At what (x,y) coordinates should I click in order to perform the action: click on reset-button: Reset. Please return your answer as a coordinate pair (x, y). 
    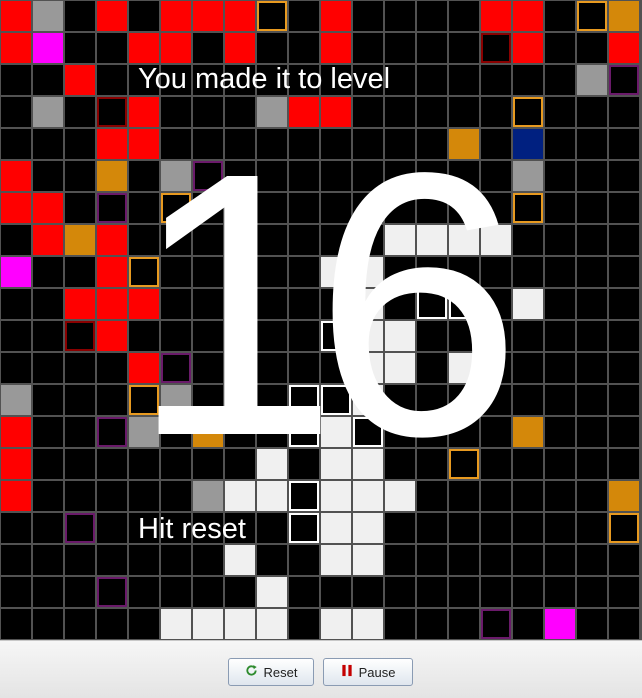
    Looking at the image, I should click on (271, 672).